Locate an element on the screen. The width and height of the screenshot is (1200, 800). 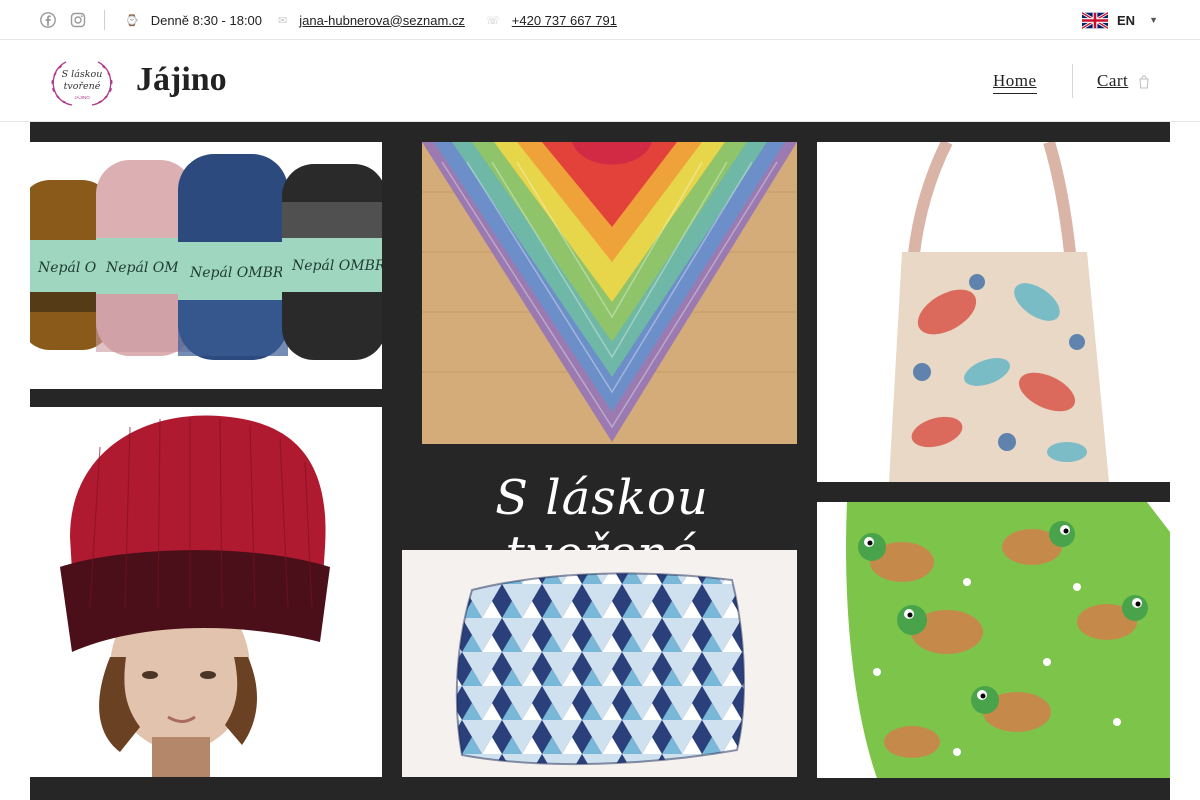
site-header: S láskou tvořené JÁJINO Jájino Home Cart is located at coordinates (600, 81).